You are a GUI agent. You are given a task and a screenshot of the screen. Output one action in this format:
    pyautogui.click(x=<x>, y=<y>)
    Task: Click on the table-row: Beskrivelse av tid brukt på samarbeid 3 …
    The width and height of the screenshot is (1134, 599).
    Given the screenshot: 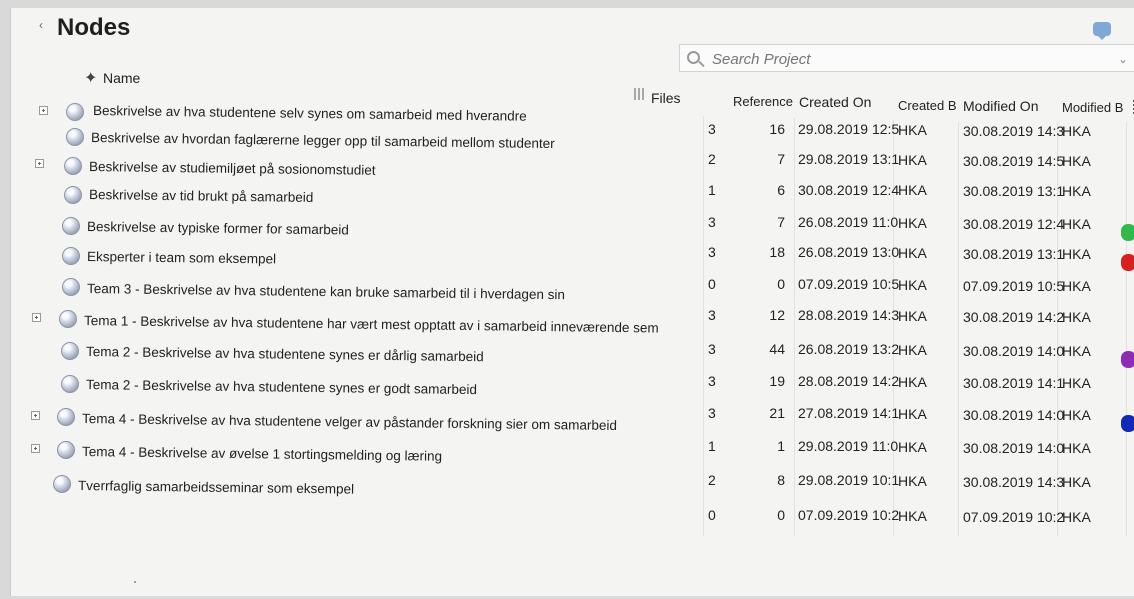 What is the action you would take?
    pyautogui.click(x=572, y=211)
    